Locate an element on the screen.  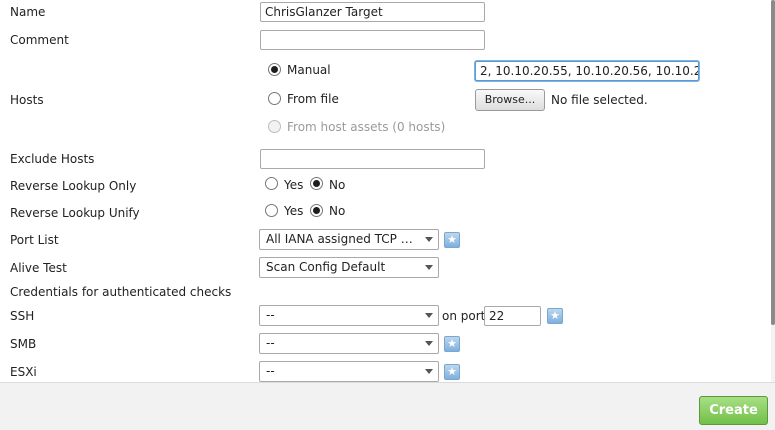
scrollbar-thumb is located at coordinates (773, 162).